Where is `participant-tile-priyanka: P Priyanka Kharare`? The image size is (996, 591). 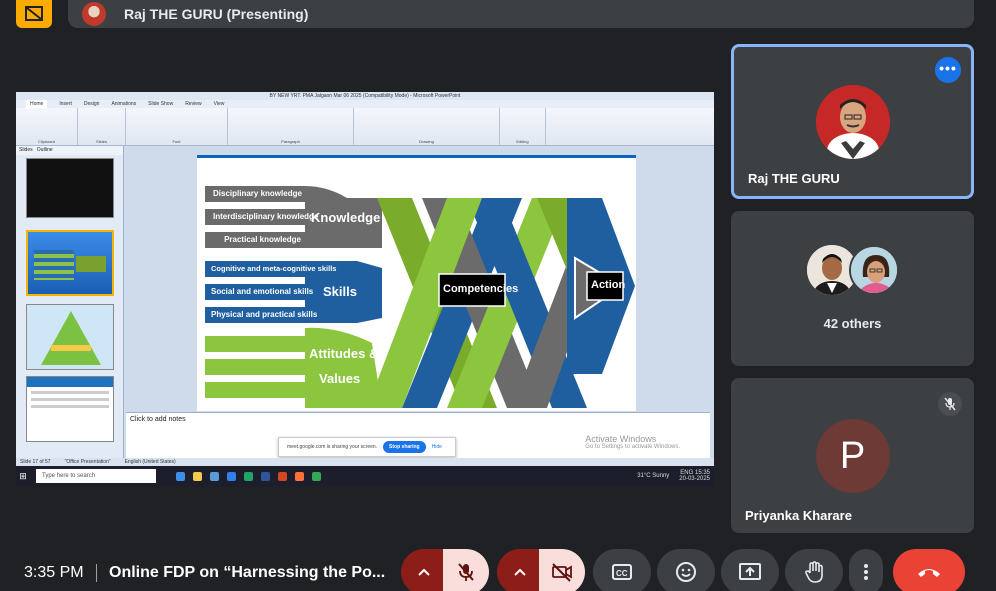
participant-tile-priyanka: P Priyanka Kharare is located at coordinates (852, 455).